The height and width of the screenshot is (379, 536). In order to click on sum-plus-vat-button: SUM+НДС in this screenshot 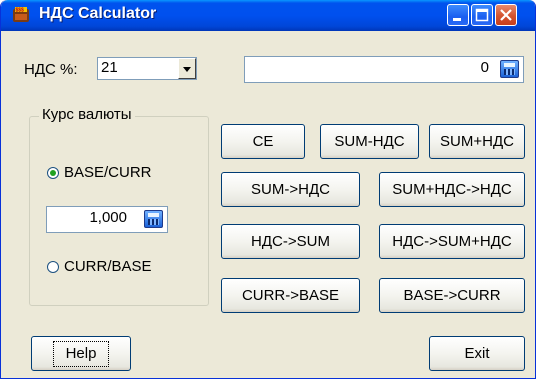, I will do `click(477, 141)`.